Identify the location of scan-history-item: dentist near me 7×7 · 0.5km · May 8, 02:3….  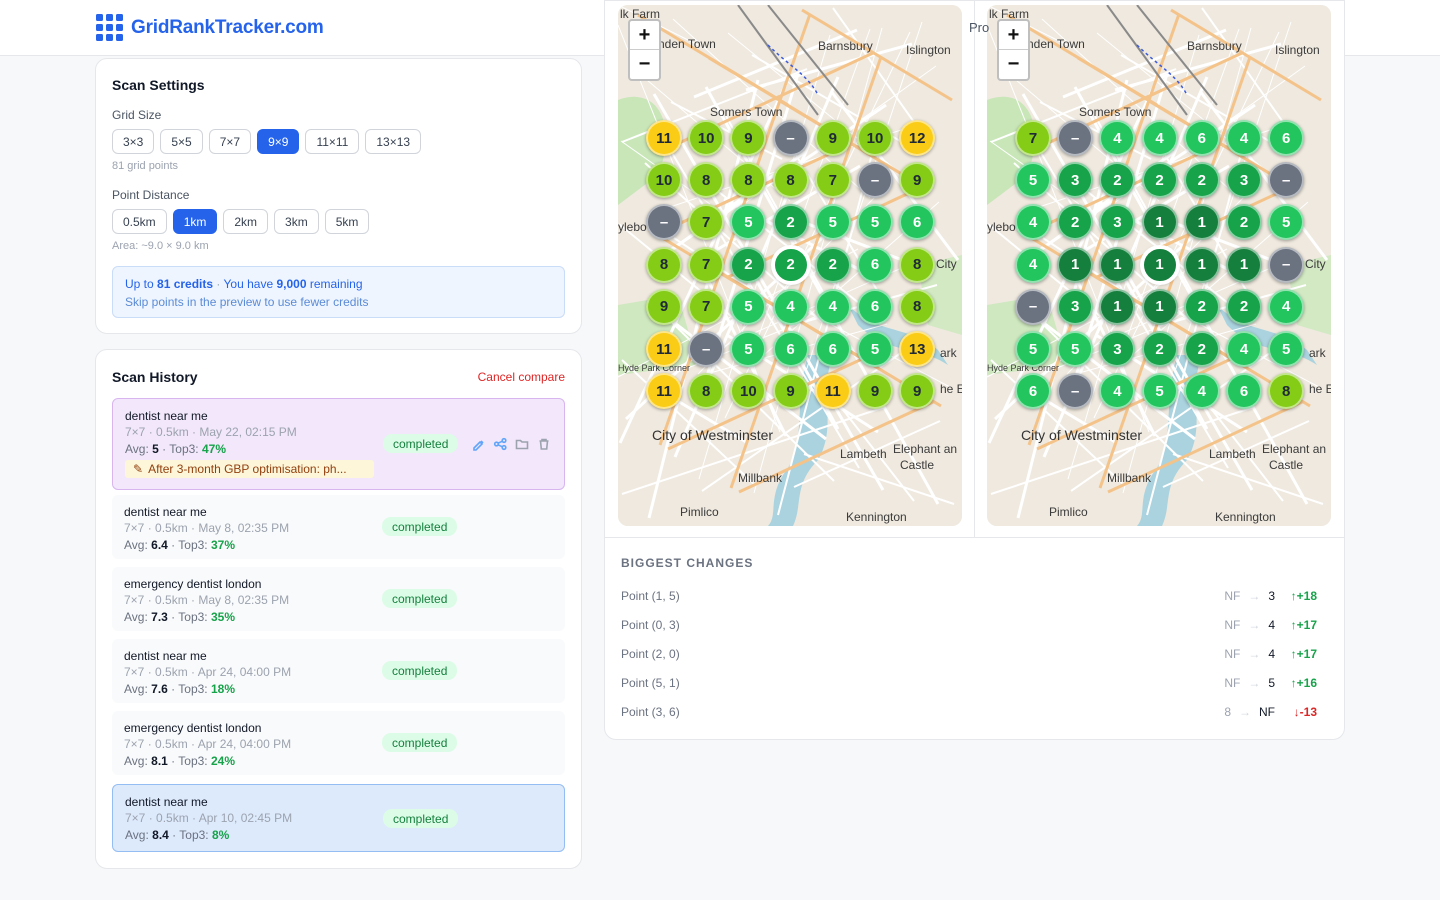
(338, 527).